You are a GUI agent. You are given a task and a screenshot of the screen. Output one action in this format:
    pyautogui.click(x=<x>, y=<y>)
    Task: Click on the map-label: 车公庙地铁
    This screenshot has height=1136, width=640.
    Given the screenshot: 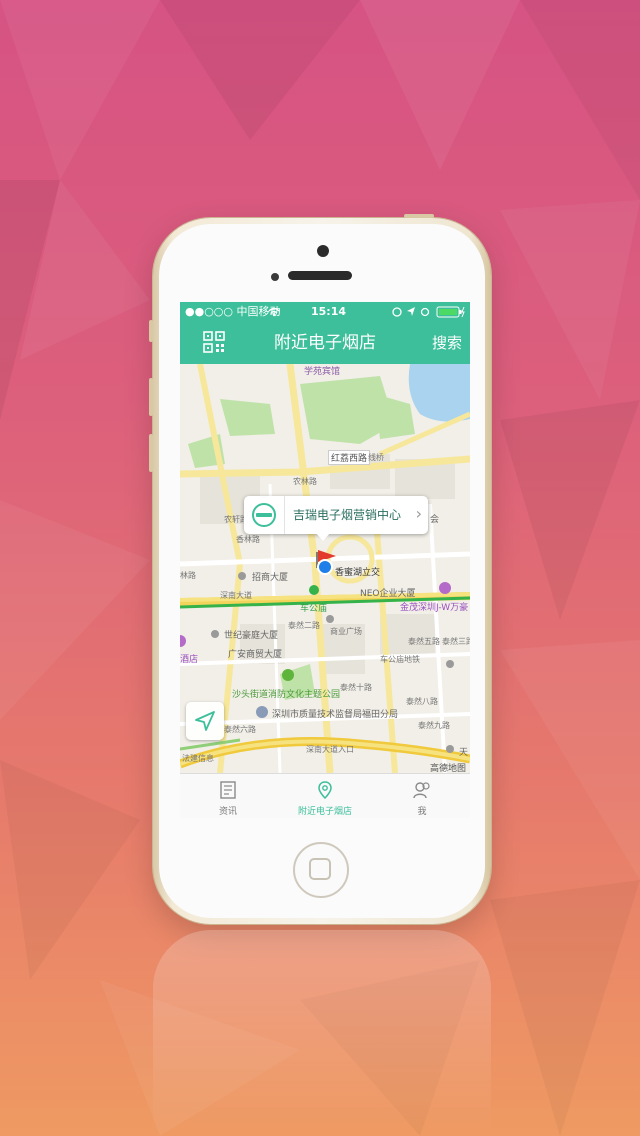 What is the action you would take?
    pyautogui.click(x=400, y=659)
    